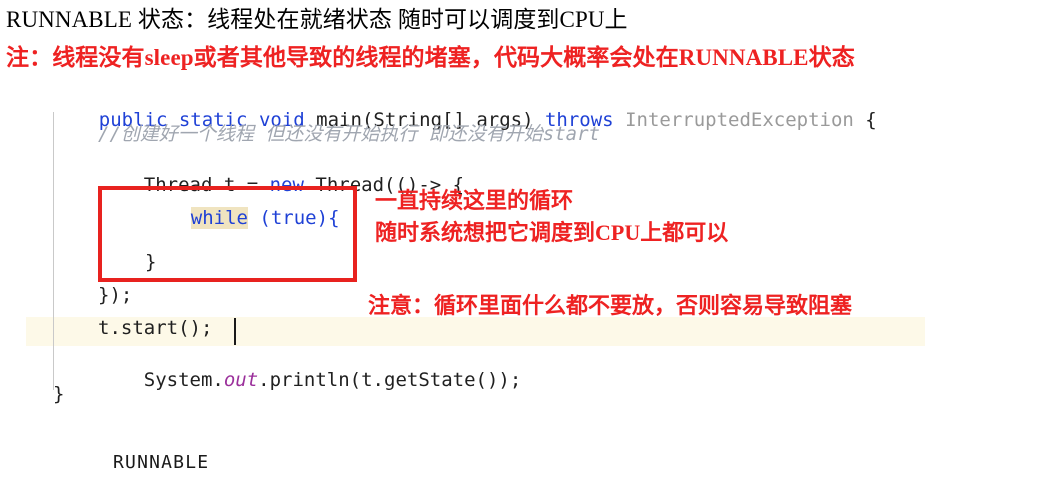 The width and height of the screenshot is (1056, 502). I want to click on keyword-true: true, so click(293, 218).